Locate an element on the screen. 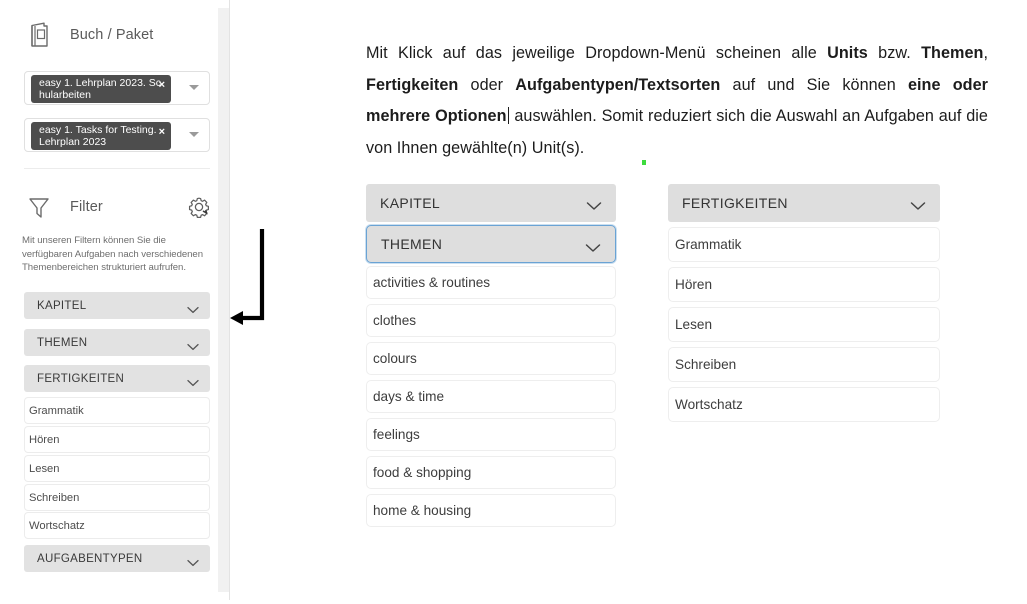  dropdown-option: clothes is located at coordinates (491, 320).